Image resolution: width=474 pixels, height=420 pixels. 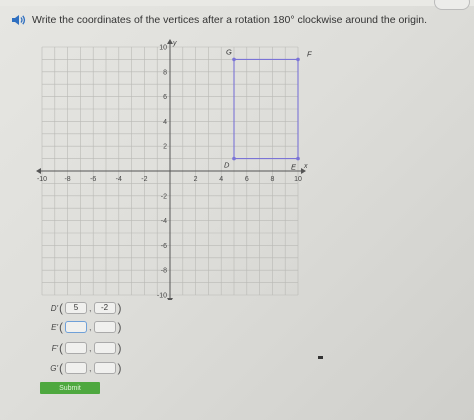 I want to click on x-tick-label: 8, so click(x=272, y=179).